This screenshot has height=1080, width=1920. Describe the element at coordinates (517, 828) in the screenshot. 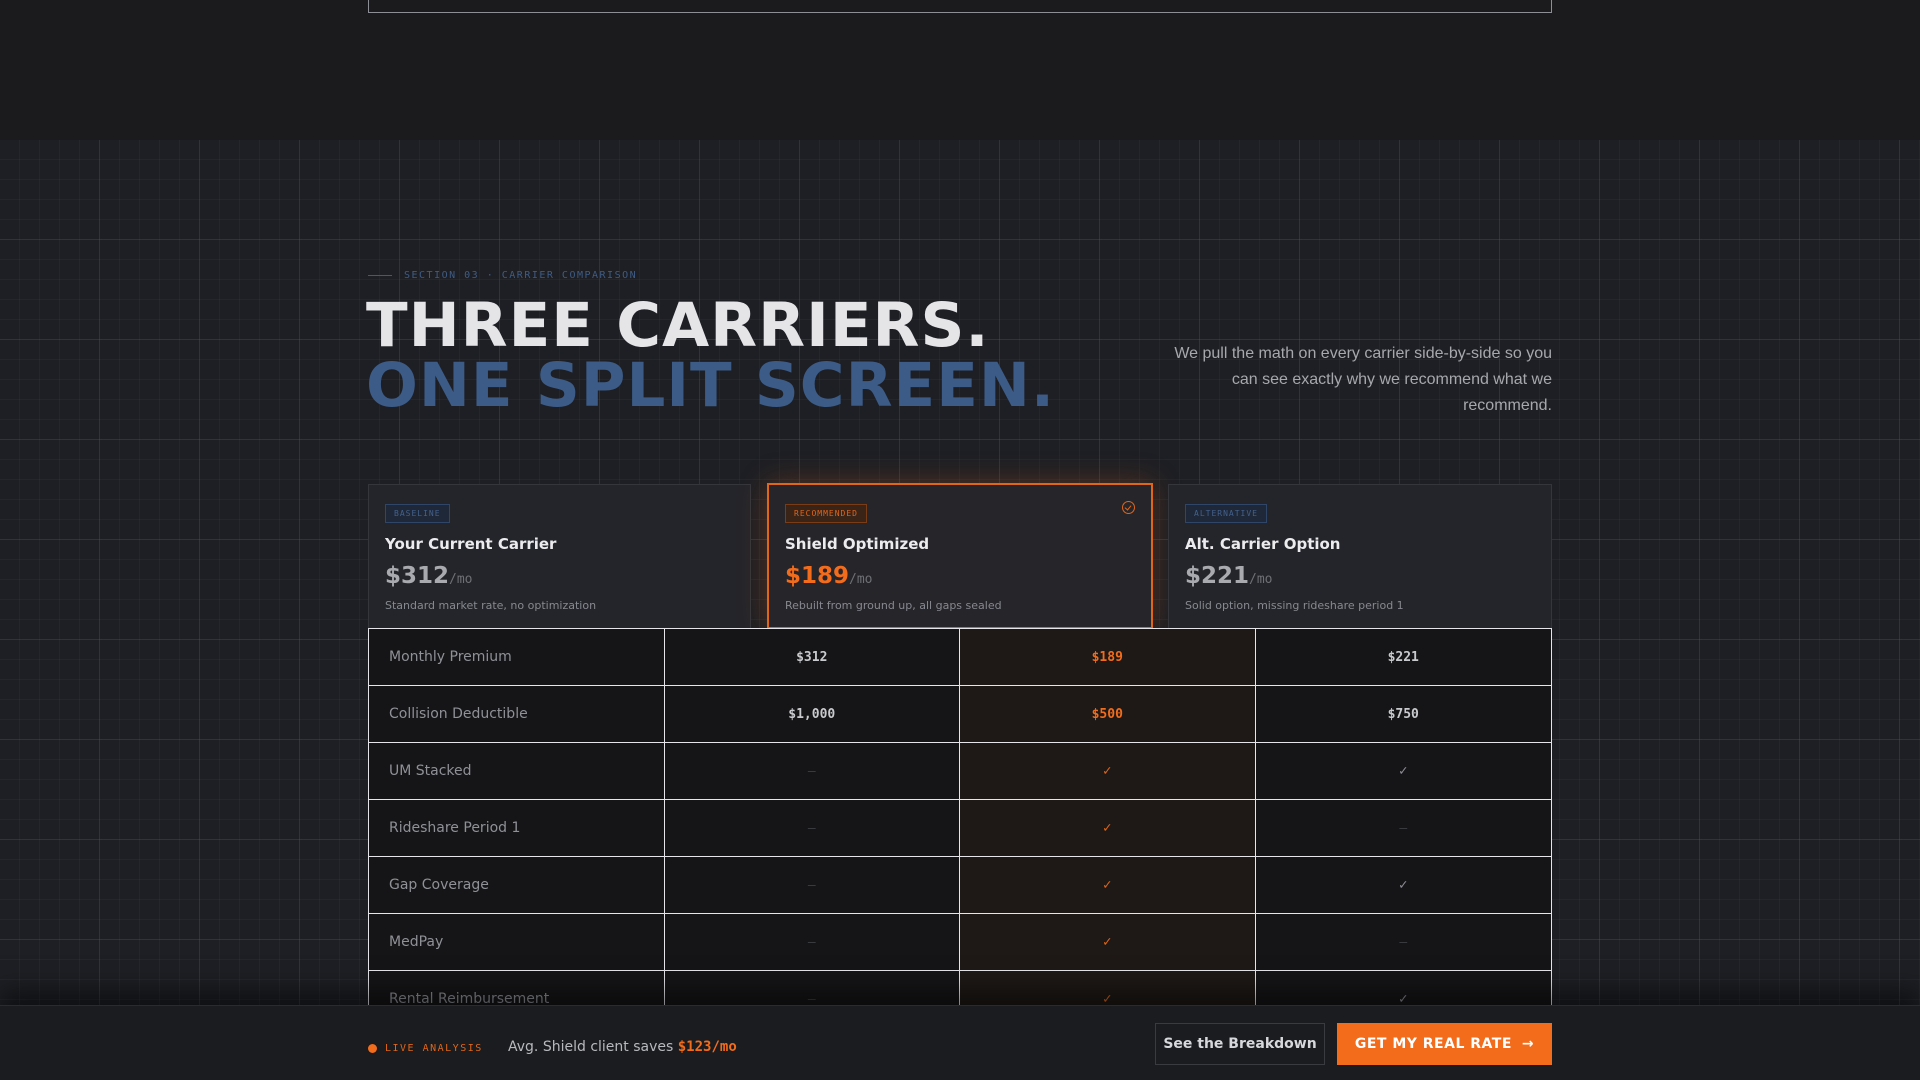

I see `row-label: Rideshare Period 1` at that location.